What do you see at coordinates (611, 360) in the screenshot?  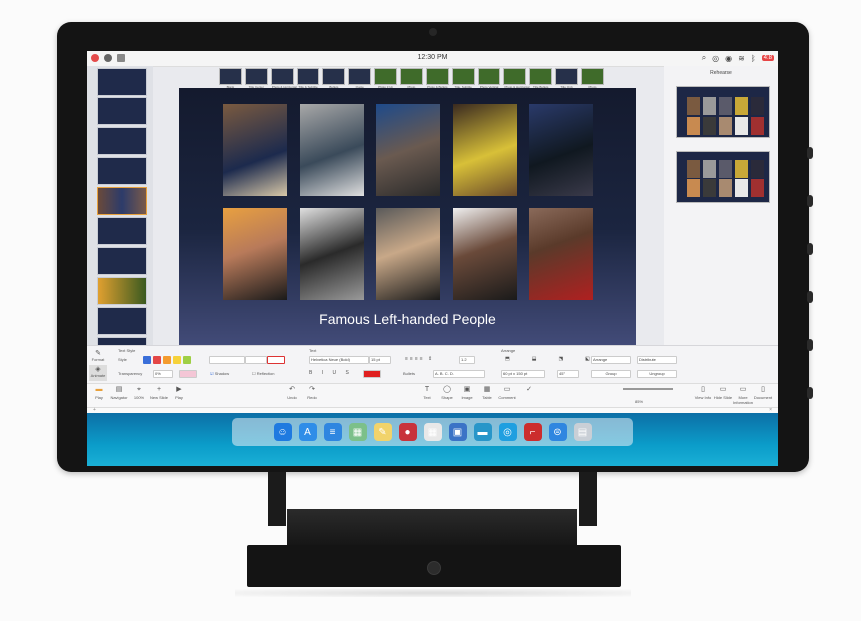 I see `arrange-dropdown: Arrange` at bounding box center [611, 360].